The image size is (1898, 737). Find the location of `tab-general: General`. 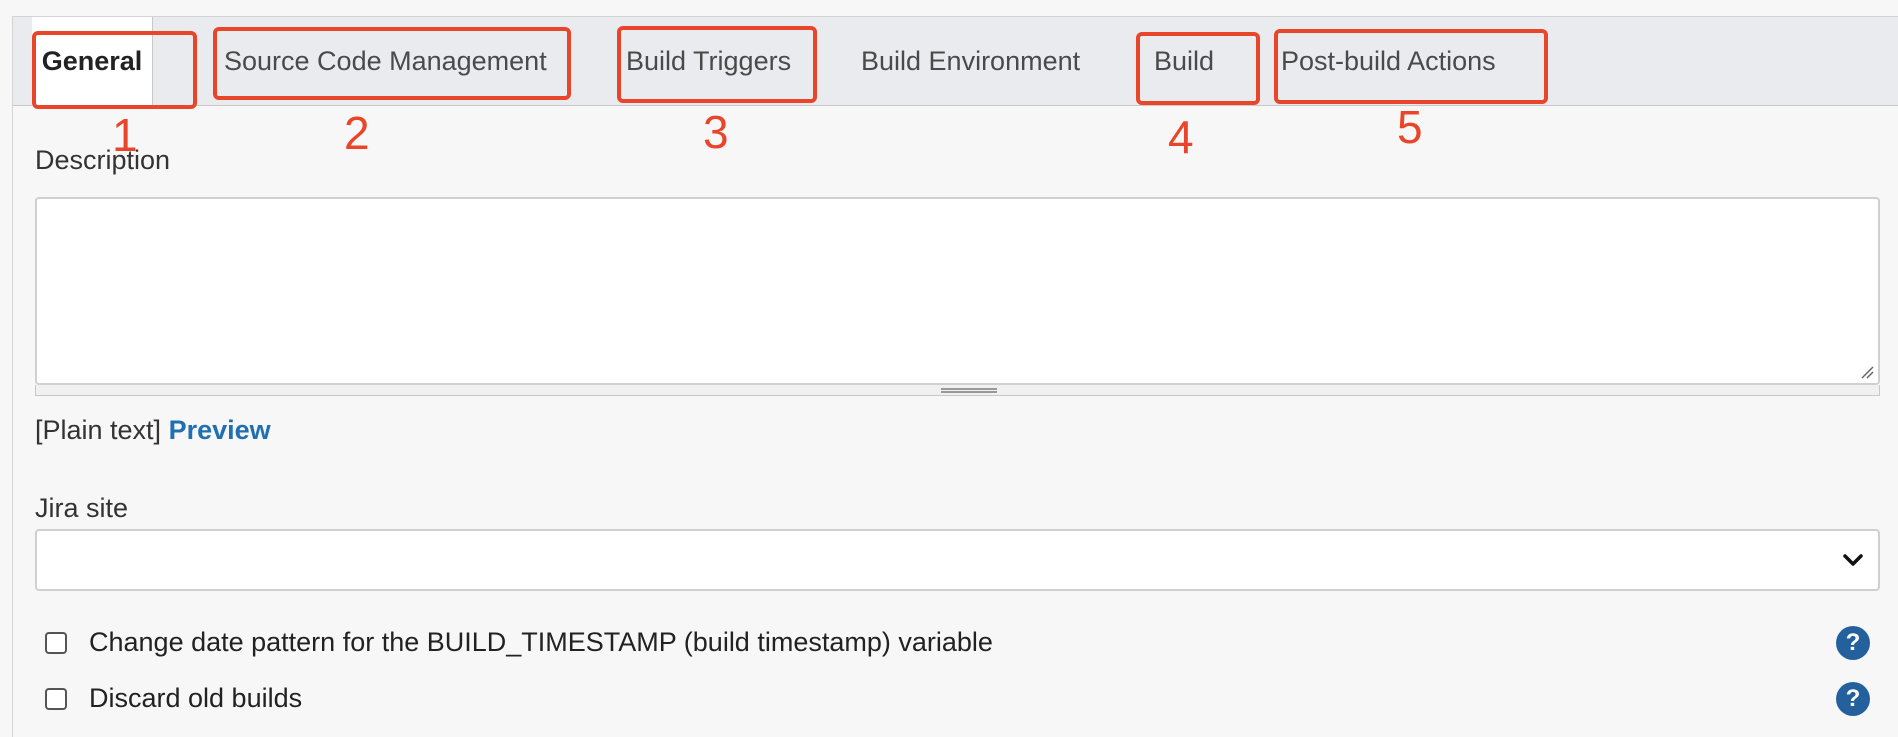

tab-general: General is located at coordinates (92, 61).